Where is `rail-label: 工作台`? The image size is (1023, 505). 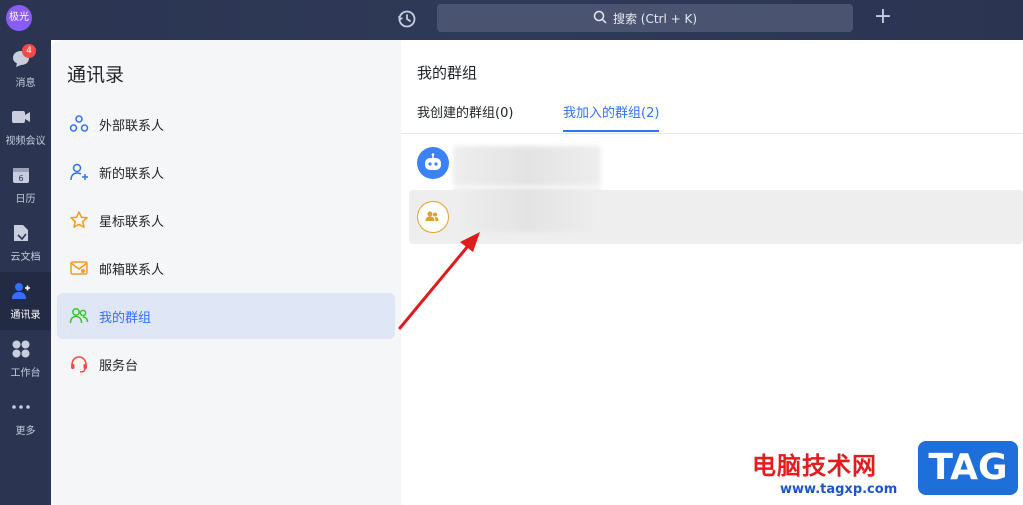 rail-label: 工作台 is located at coordinates (25, 373).